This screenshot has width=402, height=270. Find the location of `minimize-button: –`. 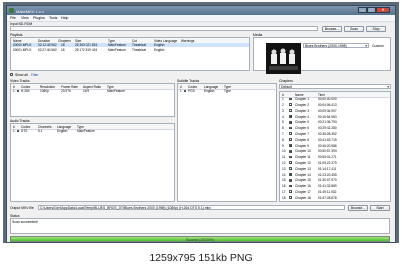

minimize-button: – is located at coordinates (362, 10).